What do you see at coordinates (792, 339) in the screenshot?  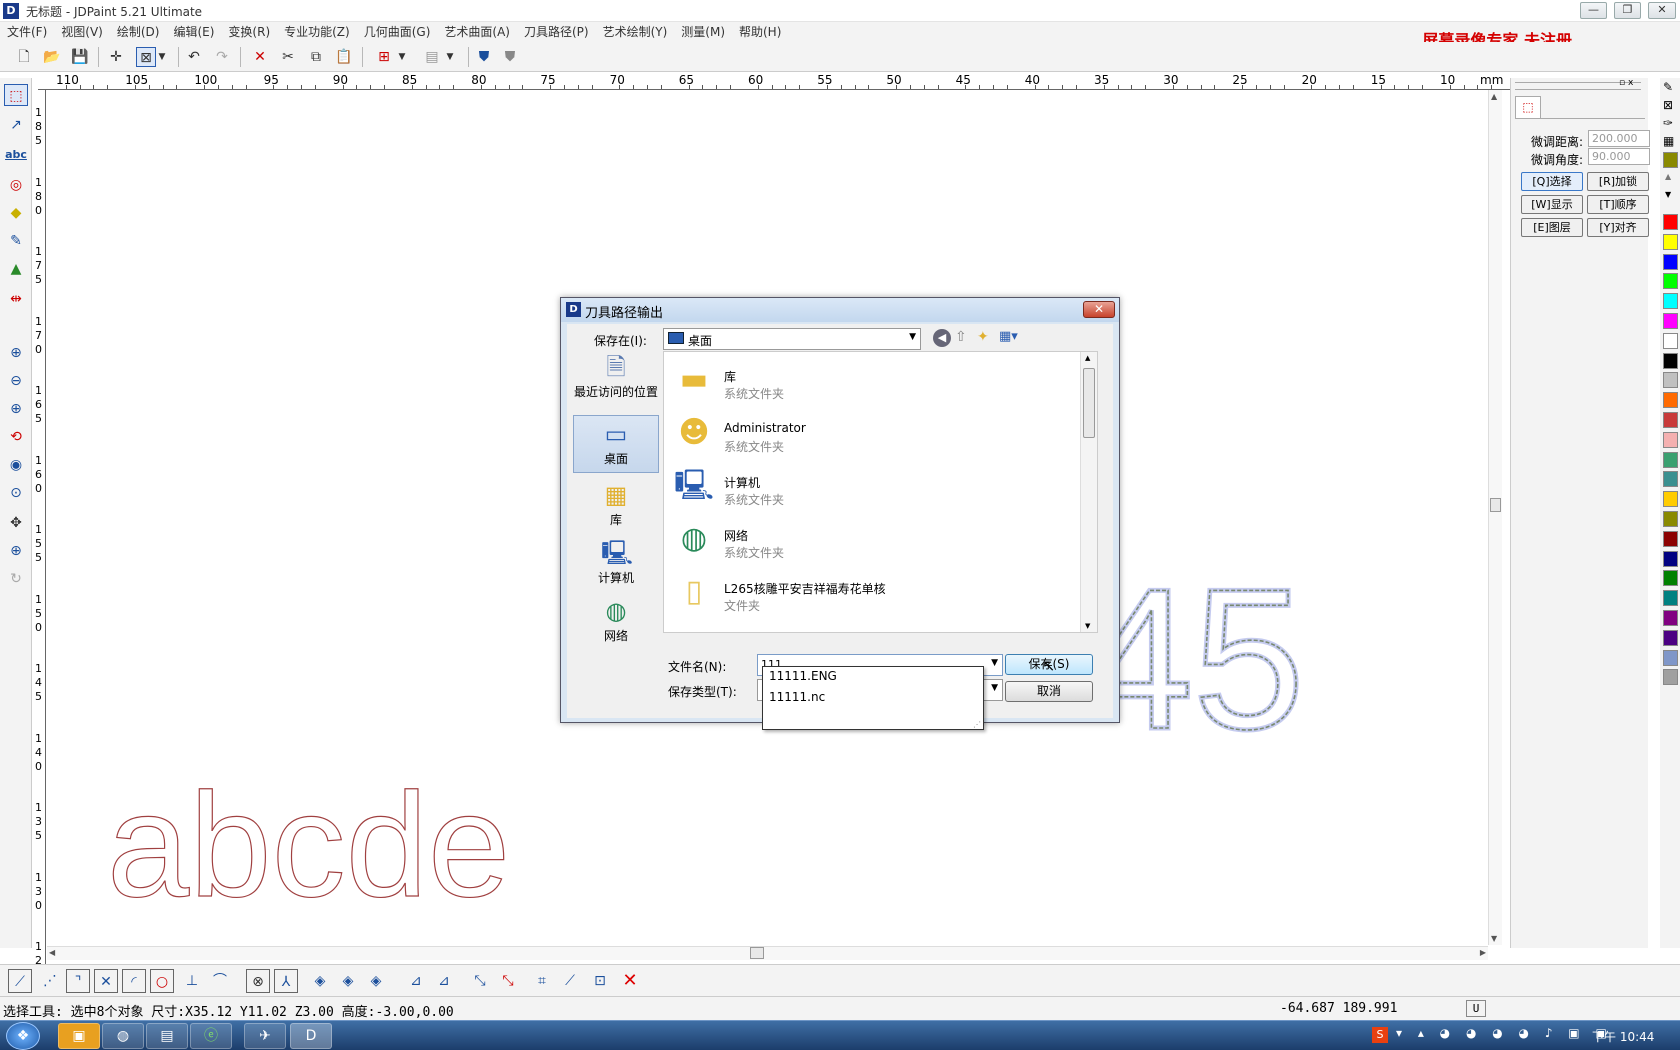 I see `save-in-select: 桌面 ▼` at bounding box center [792, 339].